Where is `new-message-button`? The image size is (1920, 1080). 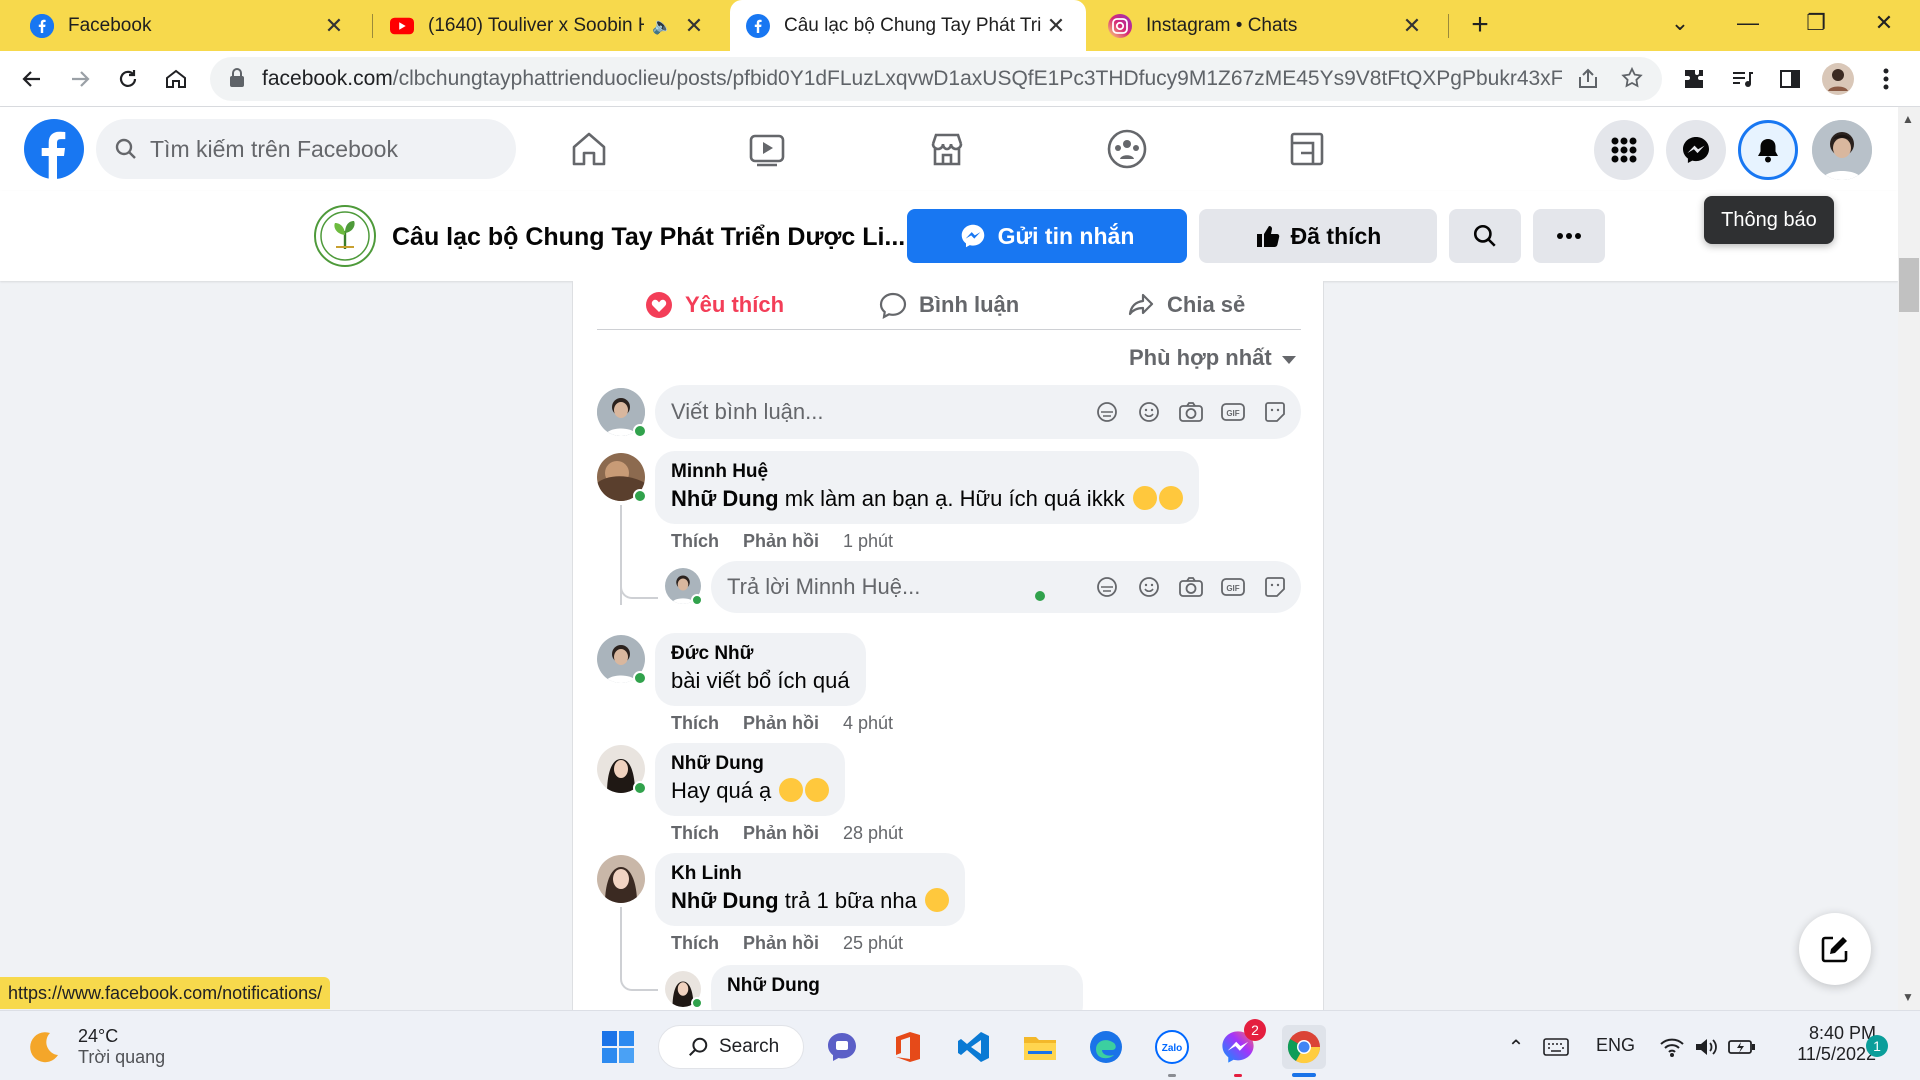
new-message-button is located at coordinates (1835, 949).